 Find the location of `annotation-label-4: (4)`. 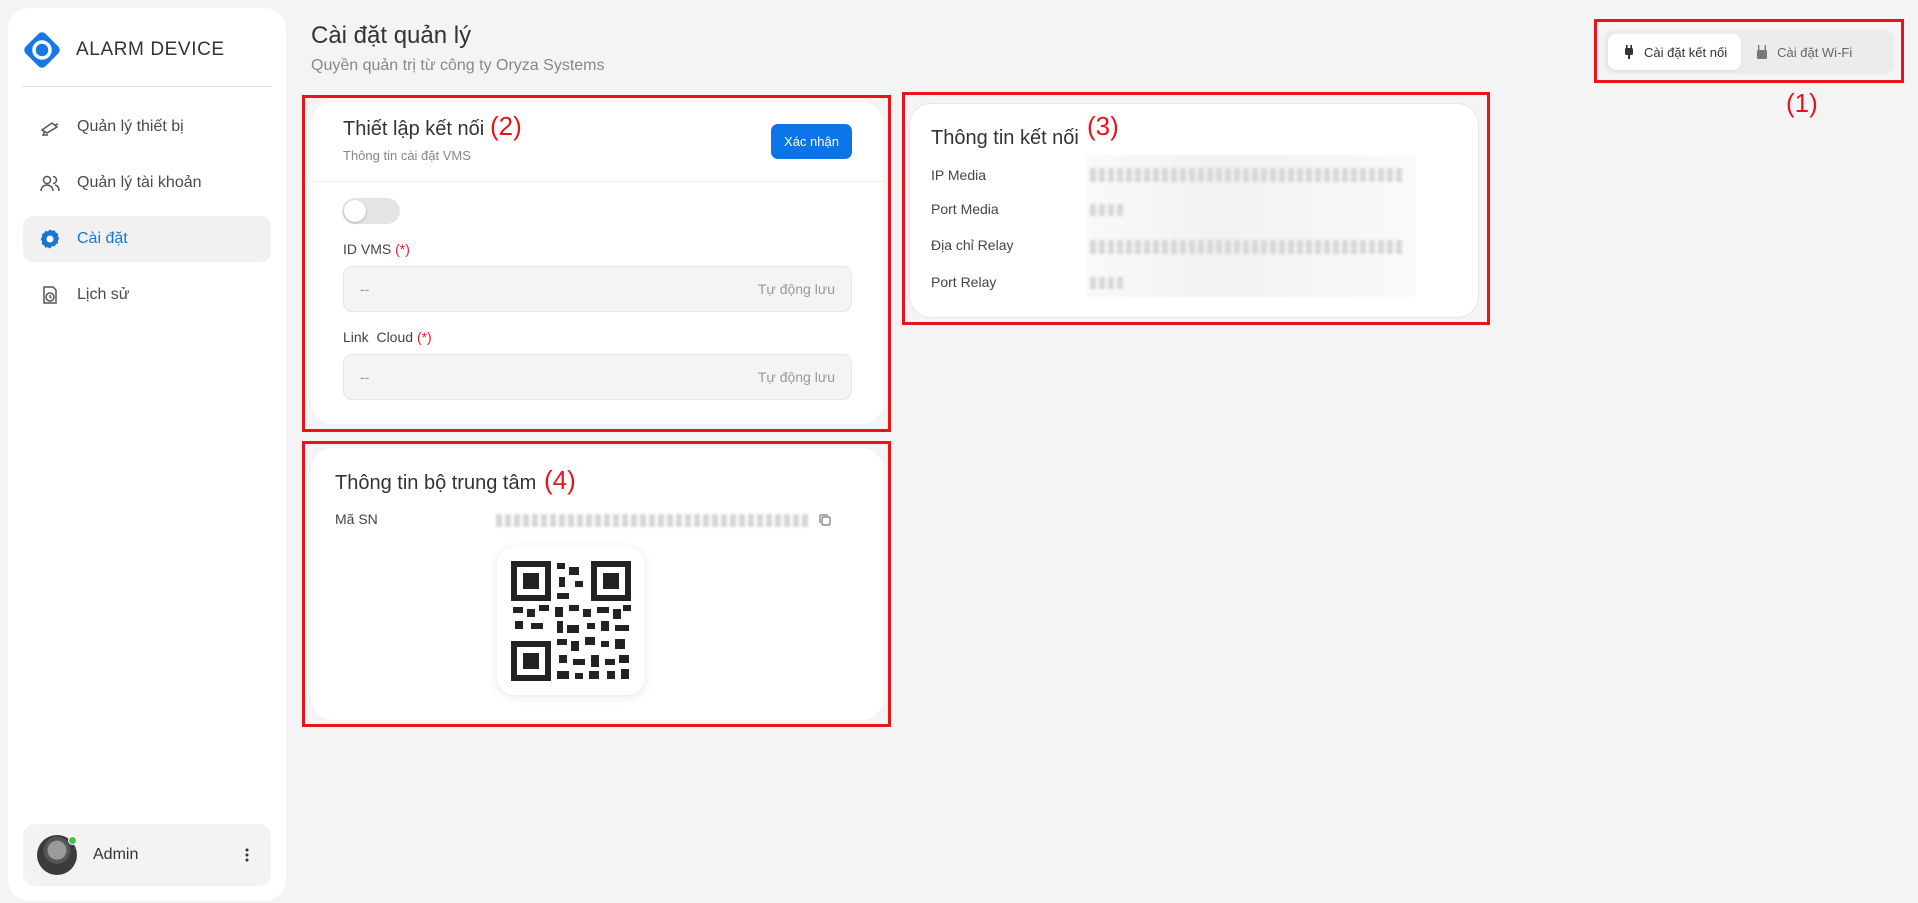

annotation-label-4: (4) is located at coordinates (560, 480).